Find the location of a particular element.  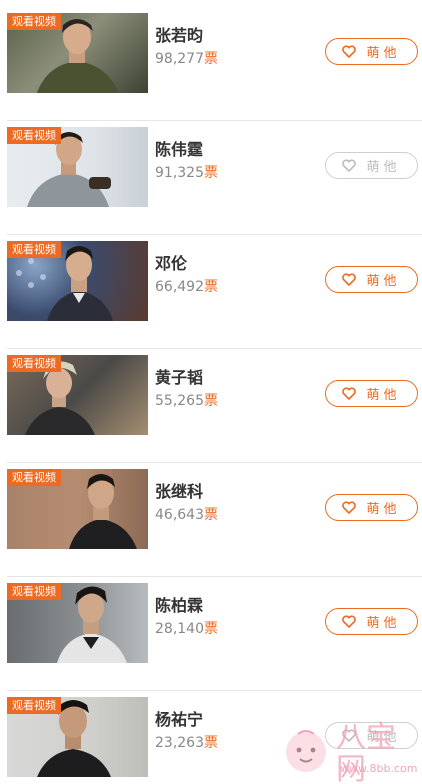

vote-count: 91,325票 is located at coordinates (186, 173).